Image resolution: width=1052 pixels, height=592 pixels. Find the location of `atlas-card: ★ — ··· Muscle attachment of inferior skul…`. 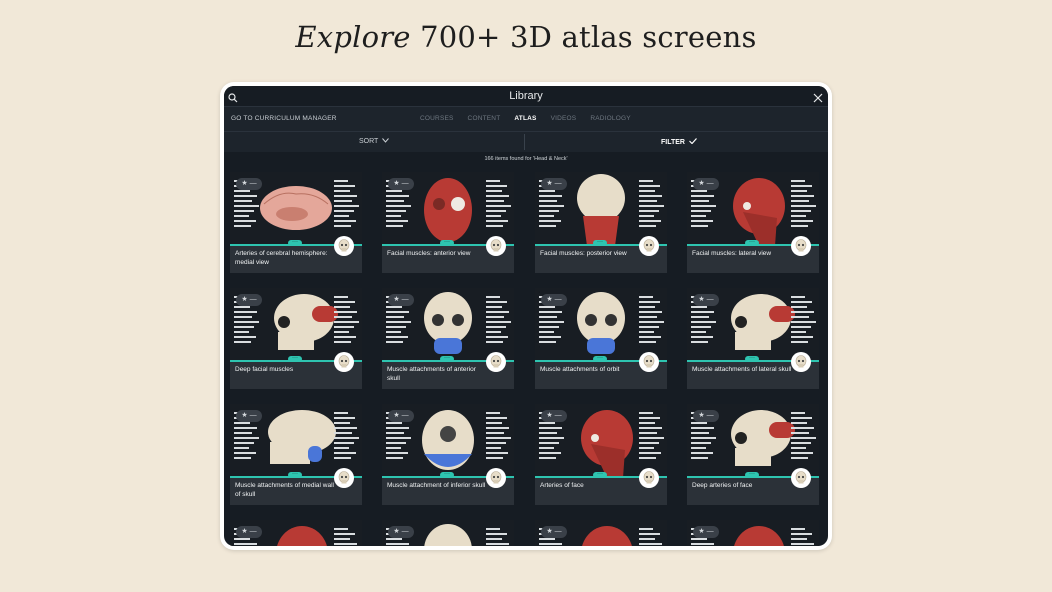

atlas-card: ★ — ··· Muscle attachment of inferior skul… is located at coordinates (448, 454).